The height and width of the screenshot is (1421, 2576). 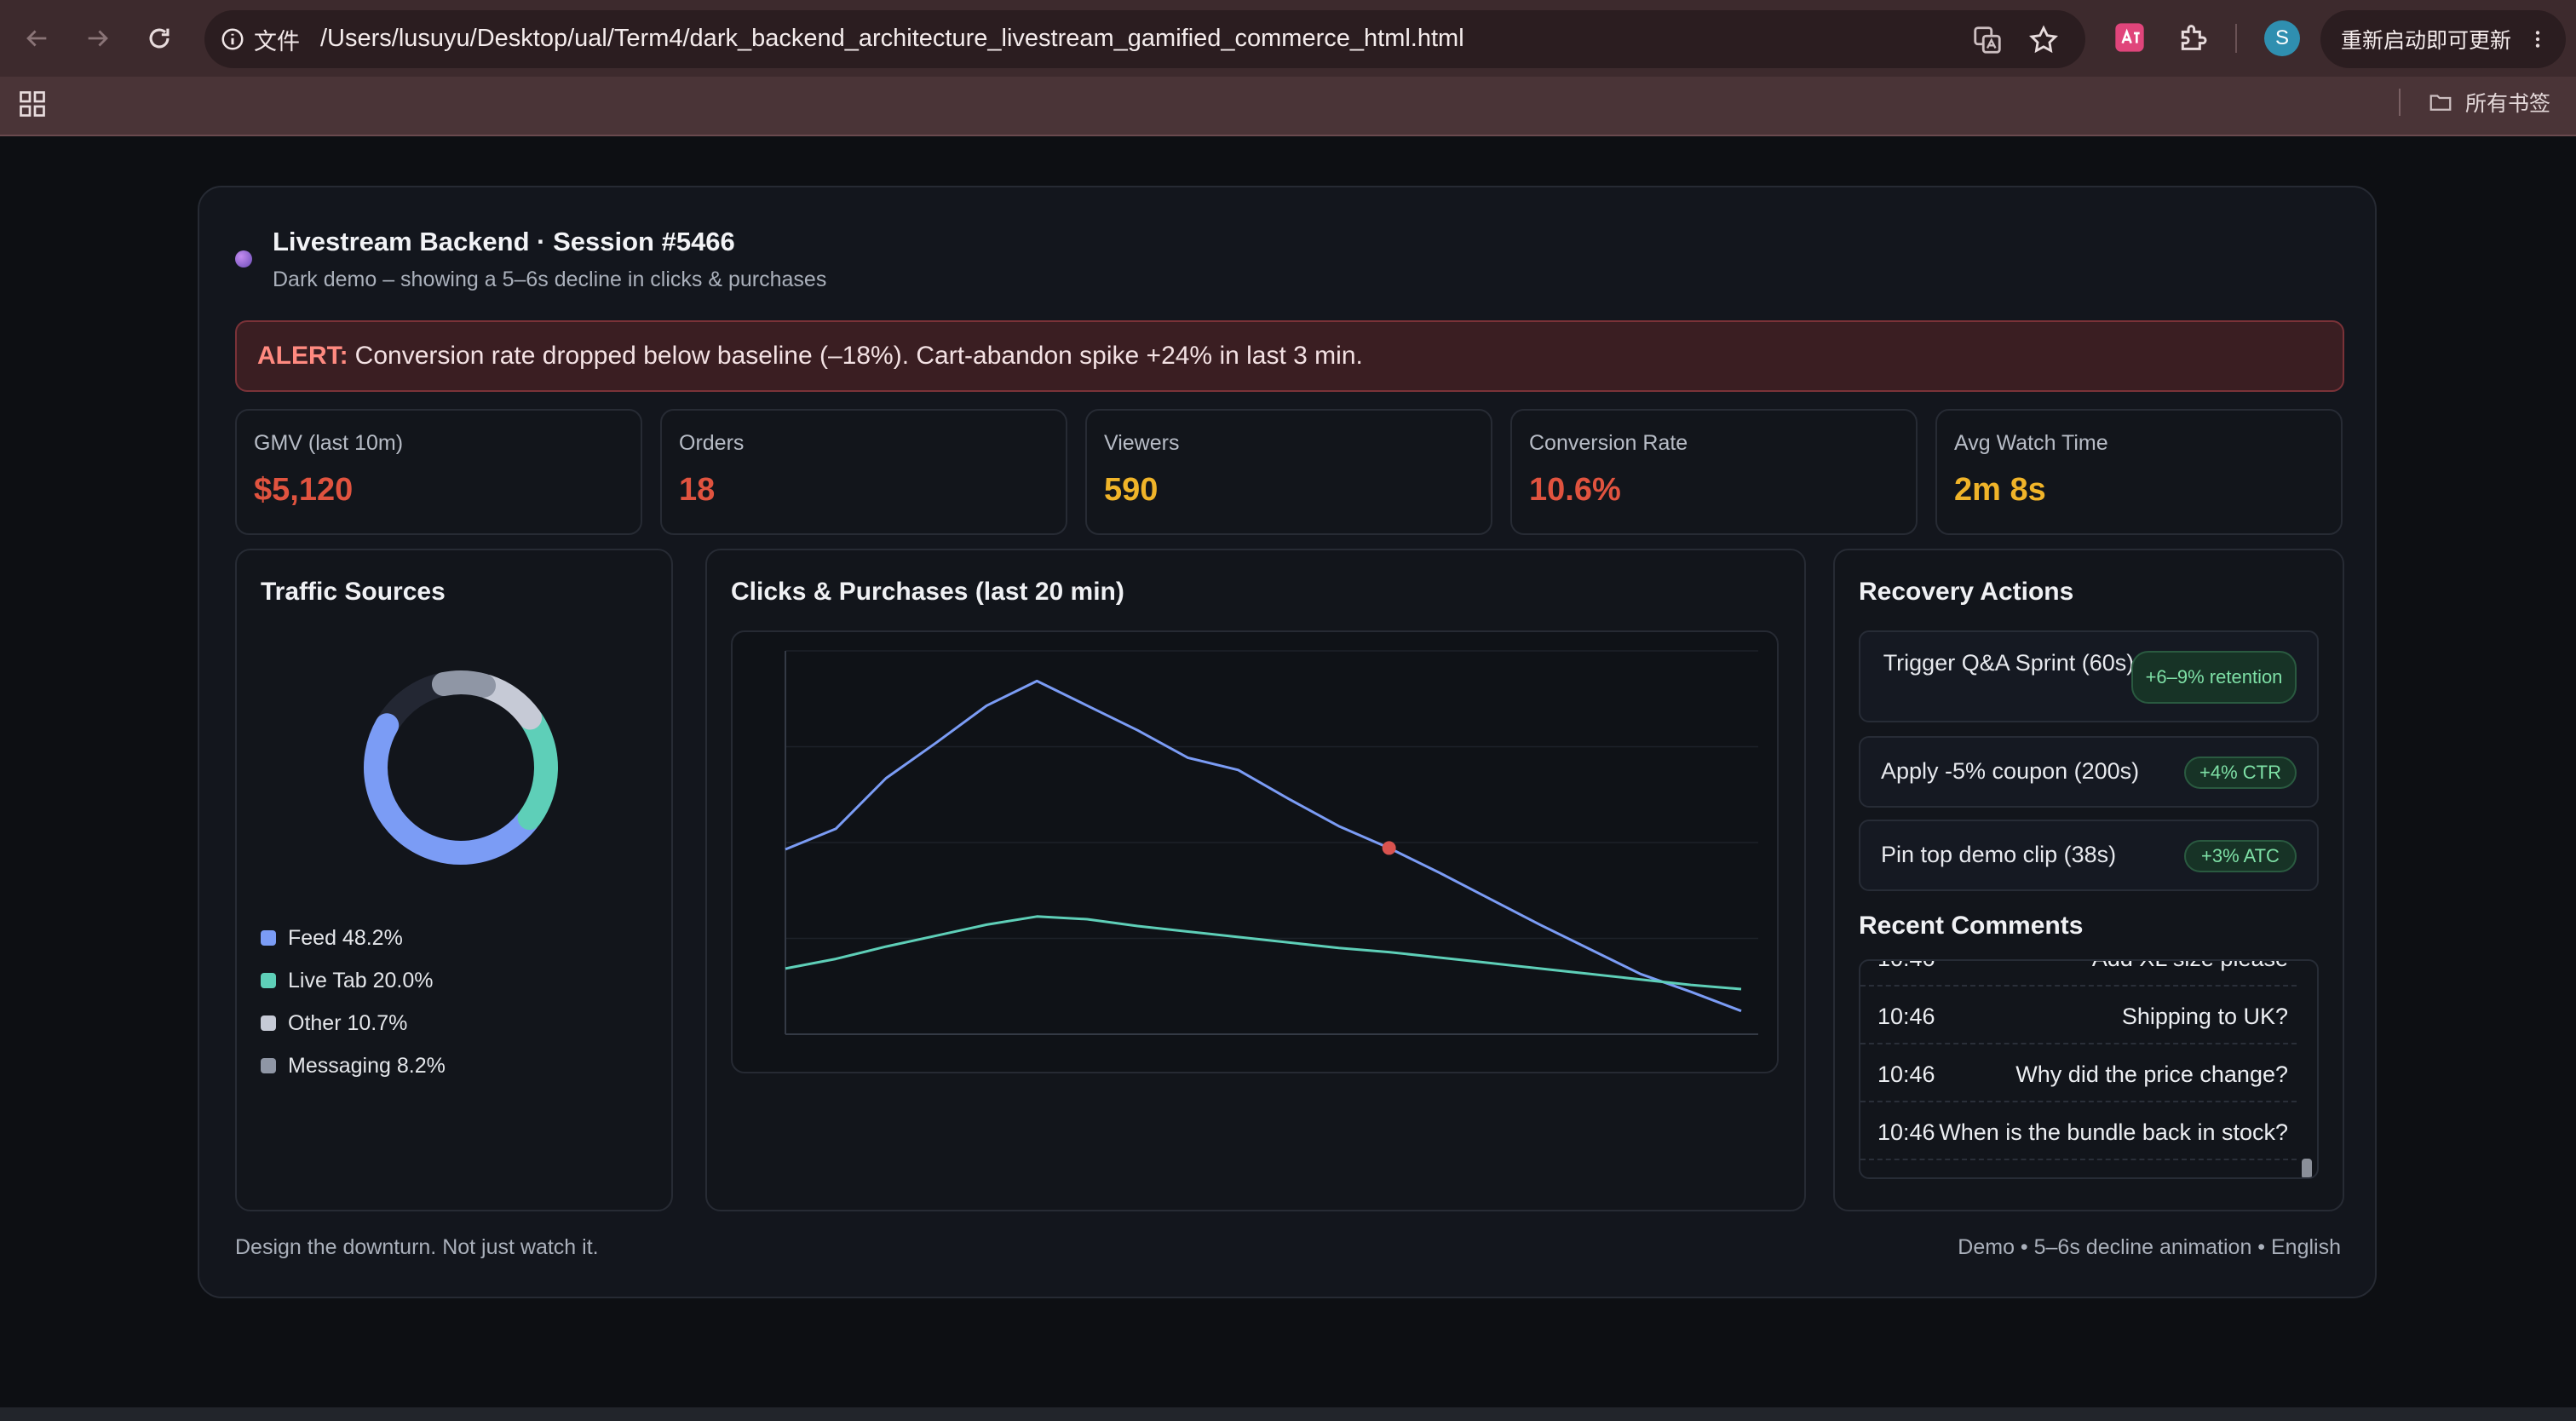 What do you see at coordinates (2214, 677) in the screenshot?
I see `action-badge: +6–9% retention` at bounding box center [2214, 677].